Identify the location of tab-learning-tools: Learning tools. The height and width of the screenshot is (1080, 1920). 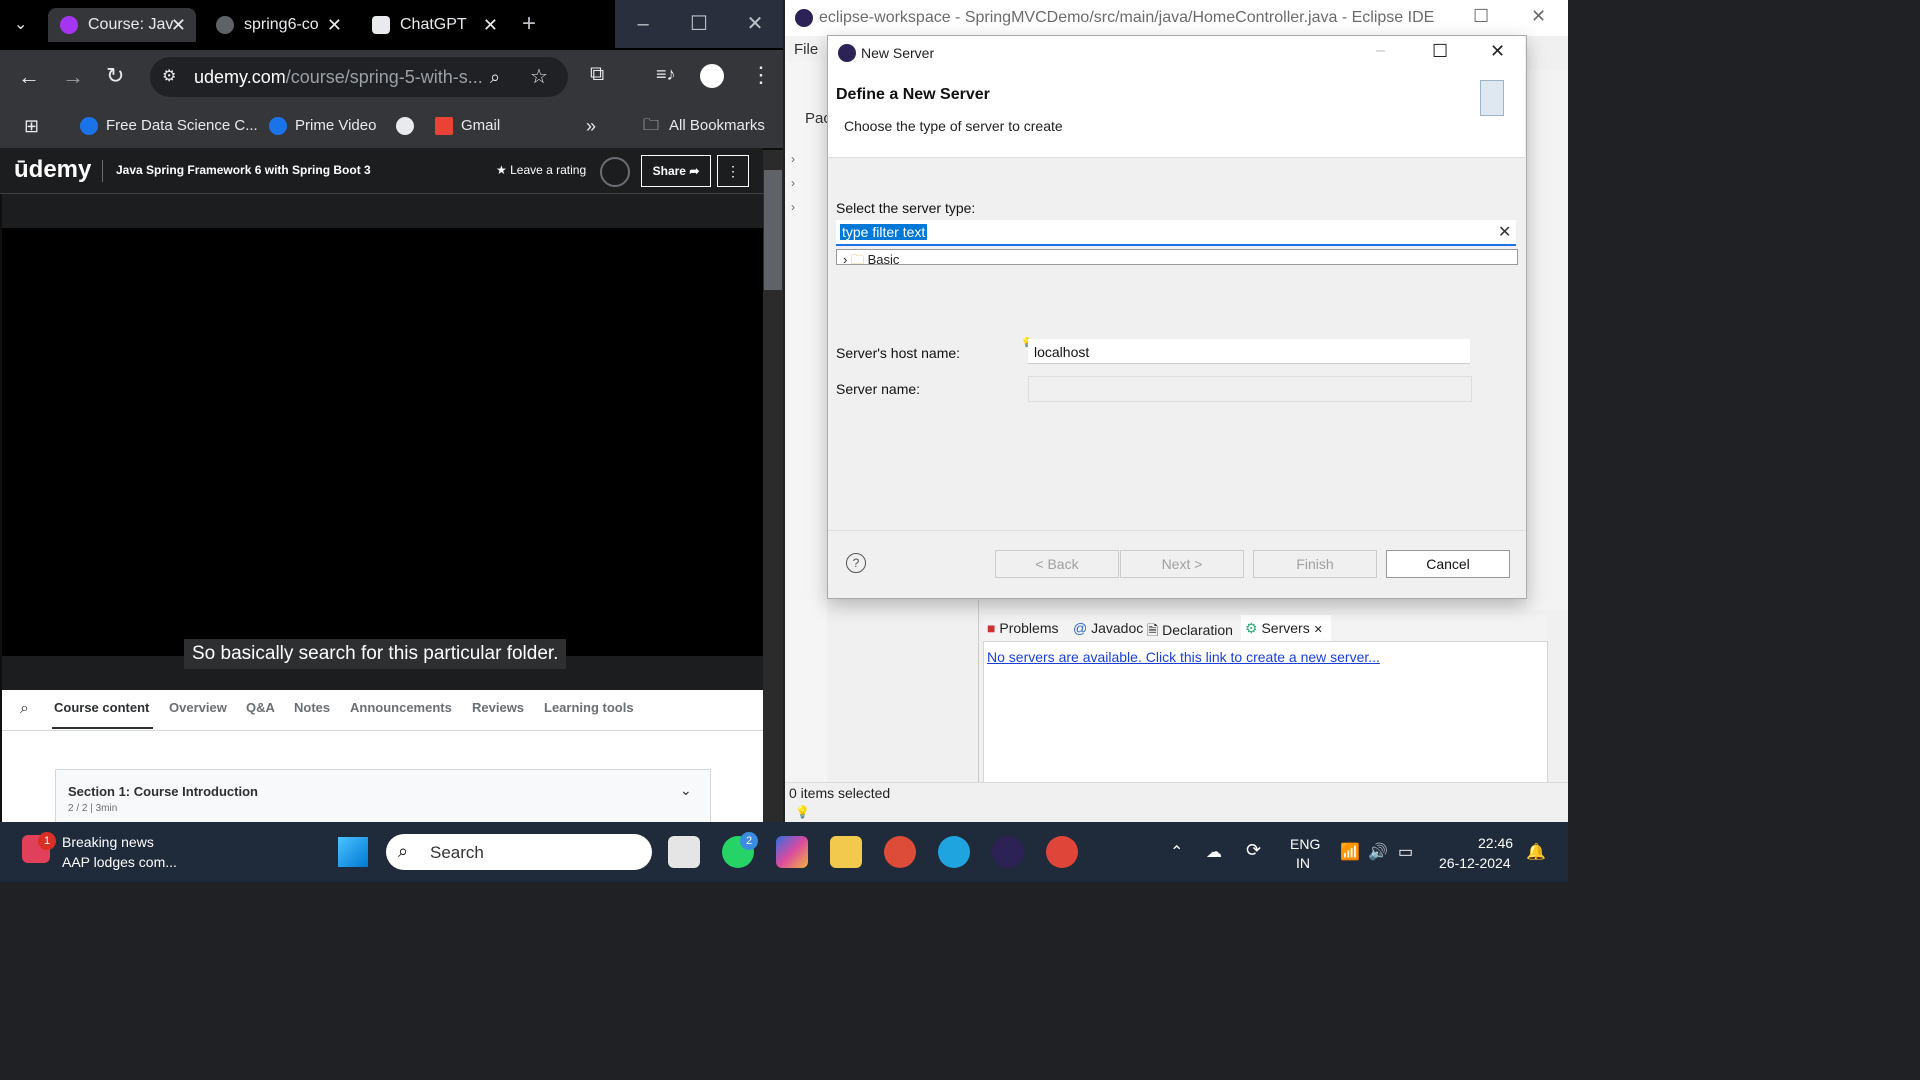
(589, 707).